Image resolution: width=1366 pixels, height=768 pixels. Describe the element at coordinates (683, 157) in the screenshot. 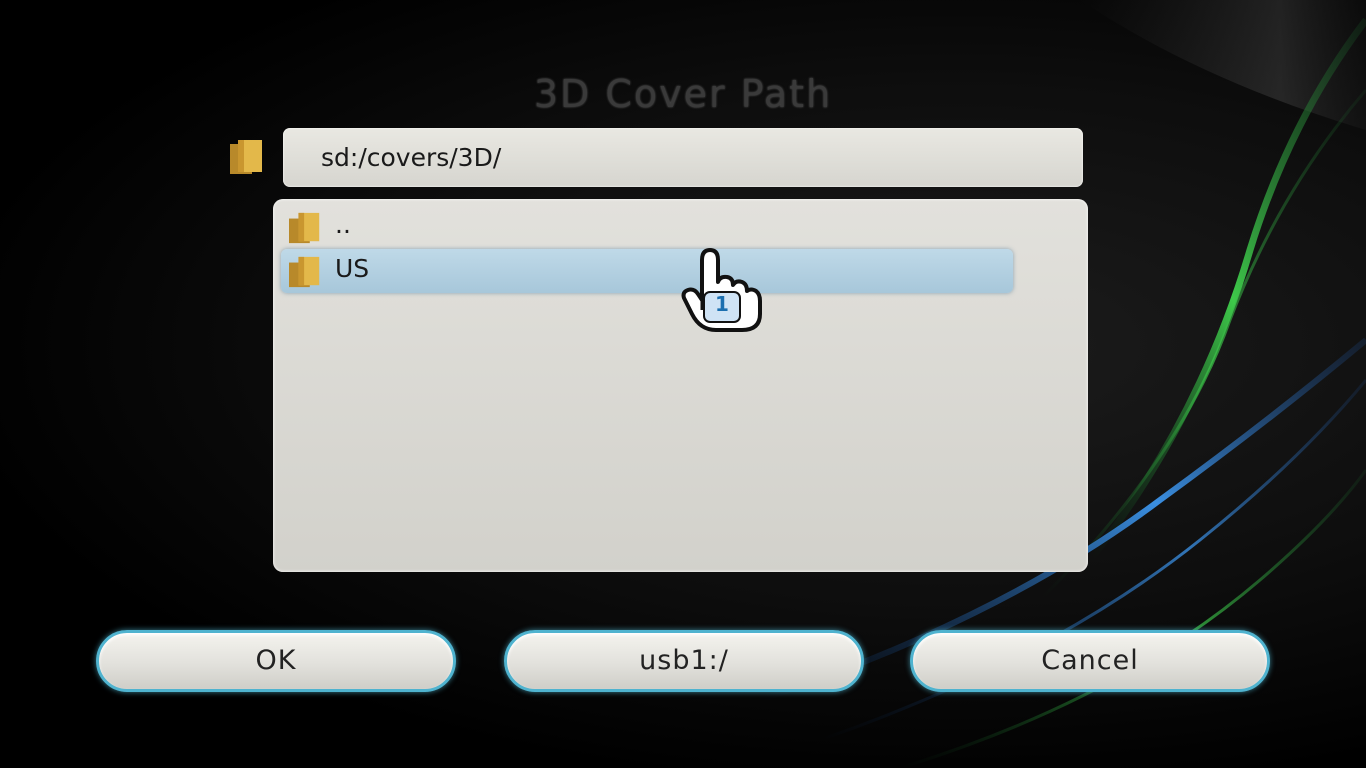

I see `current-path-field: sd:/covers/3D/` at that location.